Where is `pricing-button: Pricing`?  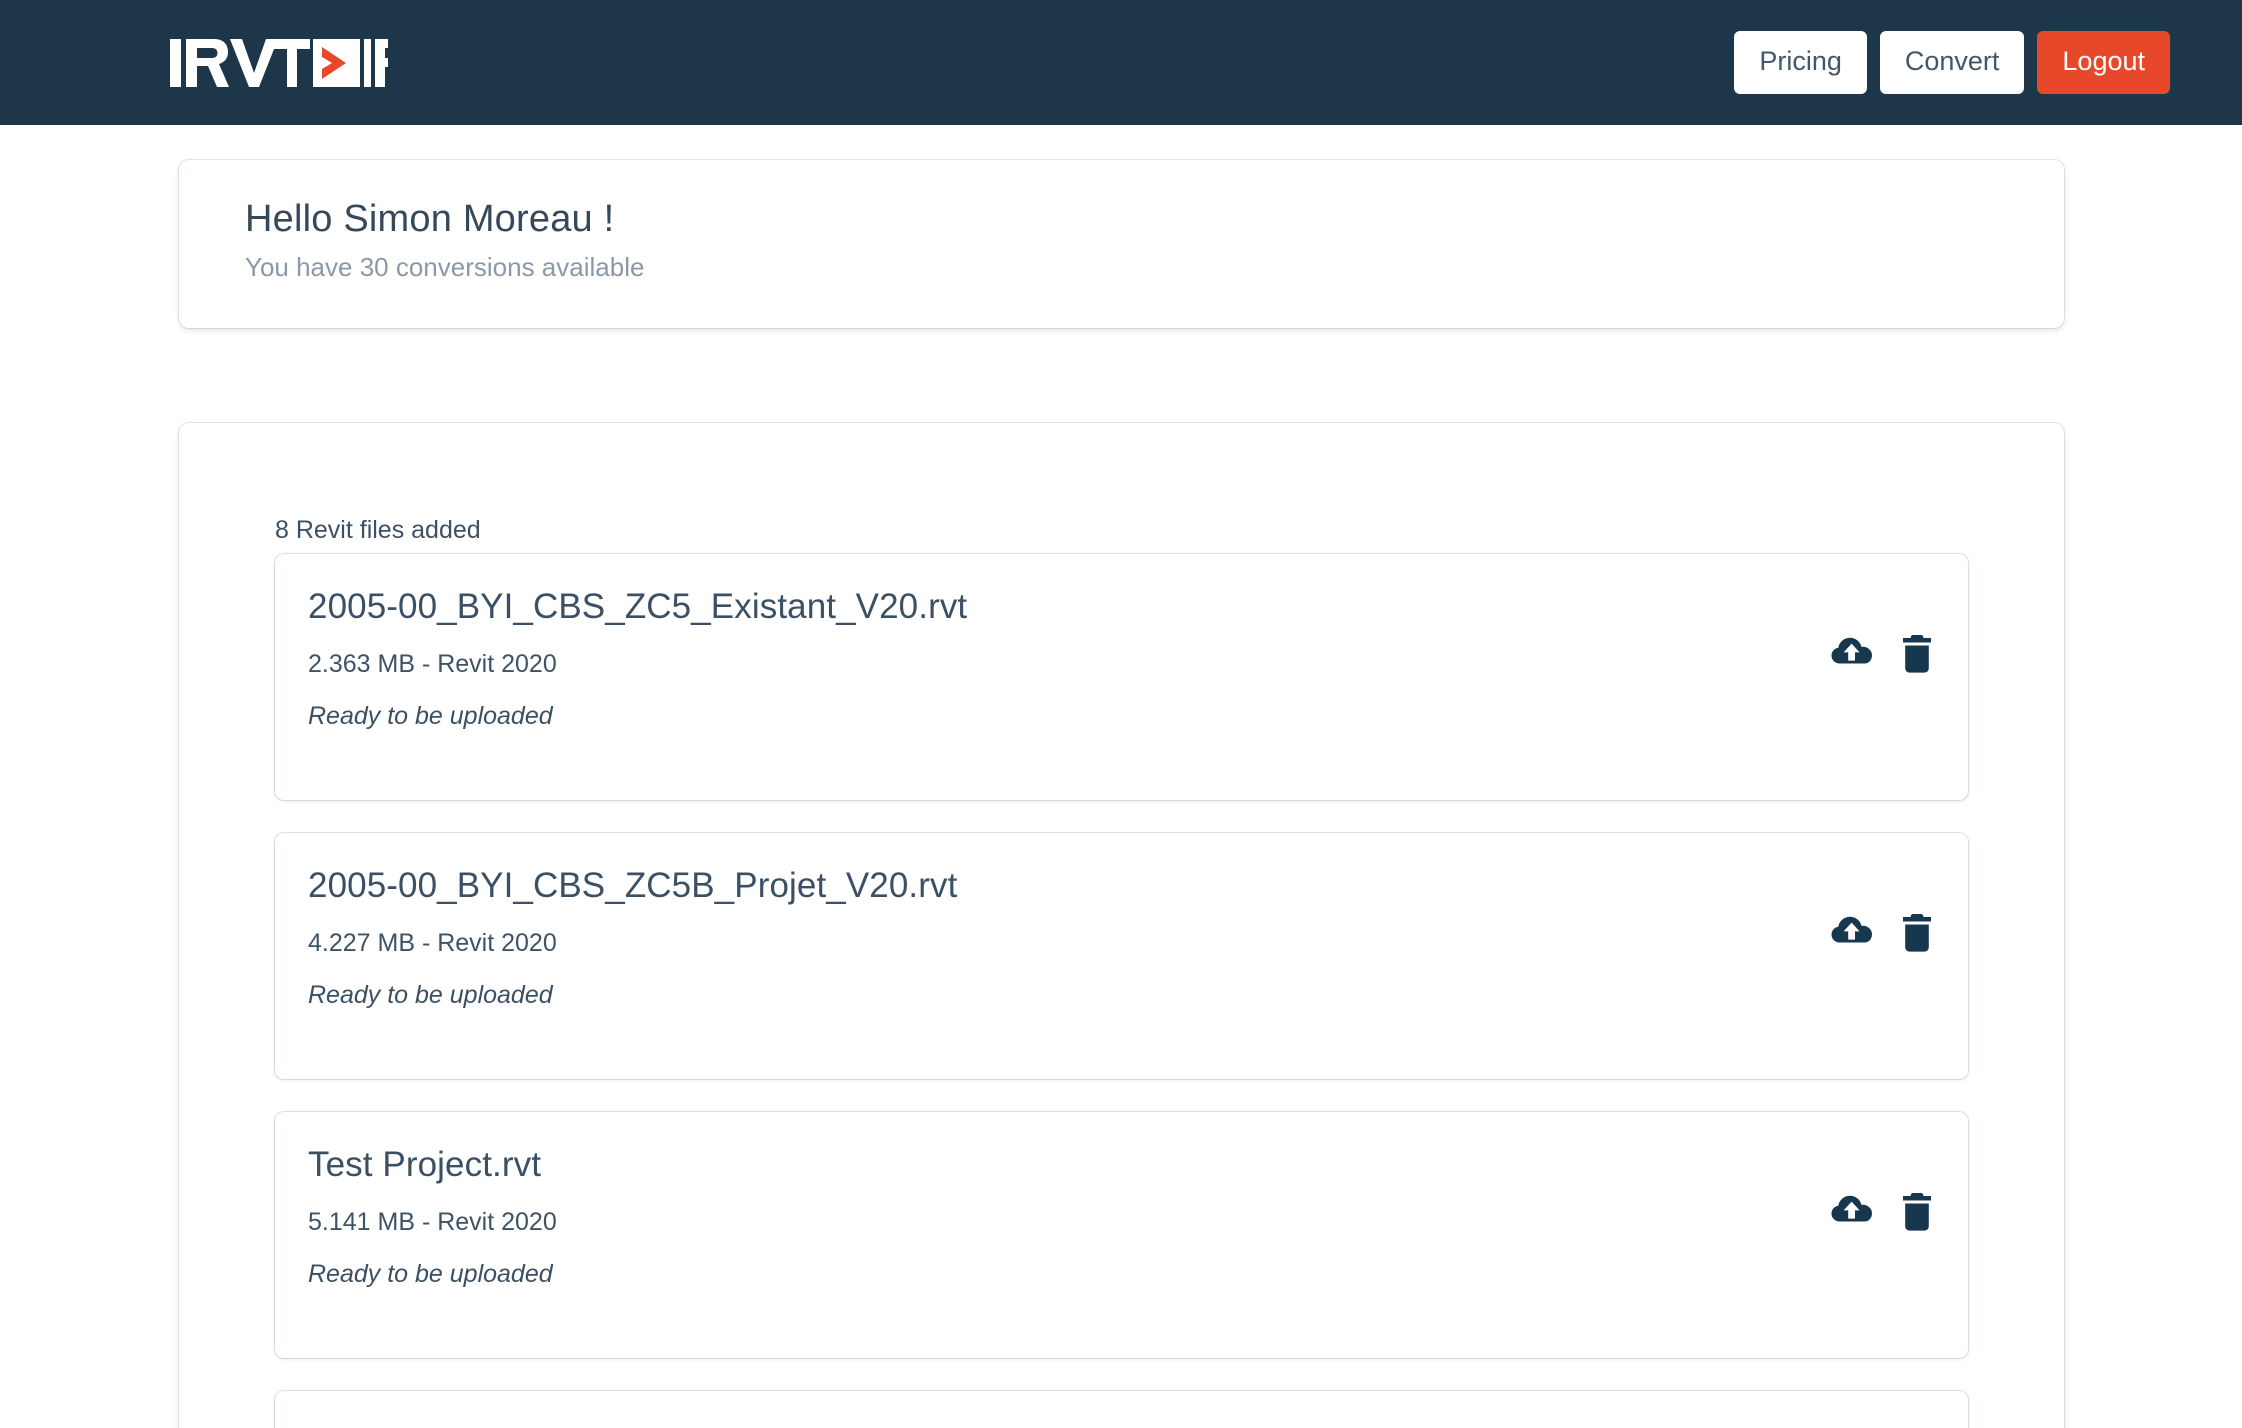
pricing-button: Pricing is located at coordinates (1800, 62).